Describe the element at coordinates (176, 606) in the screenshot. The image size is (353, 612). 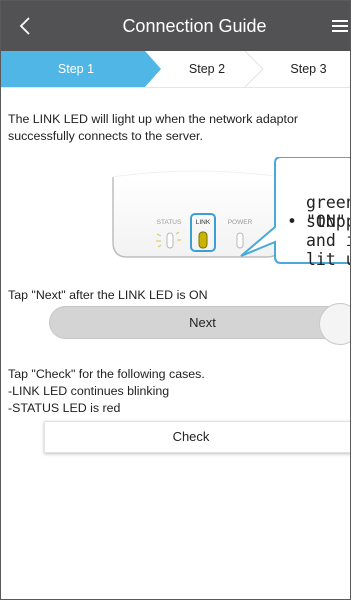
I see `bottom-margin` at that location.